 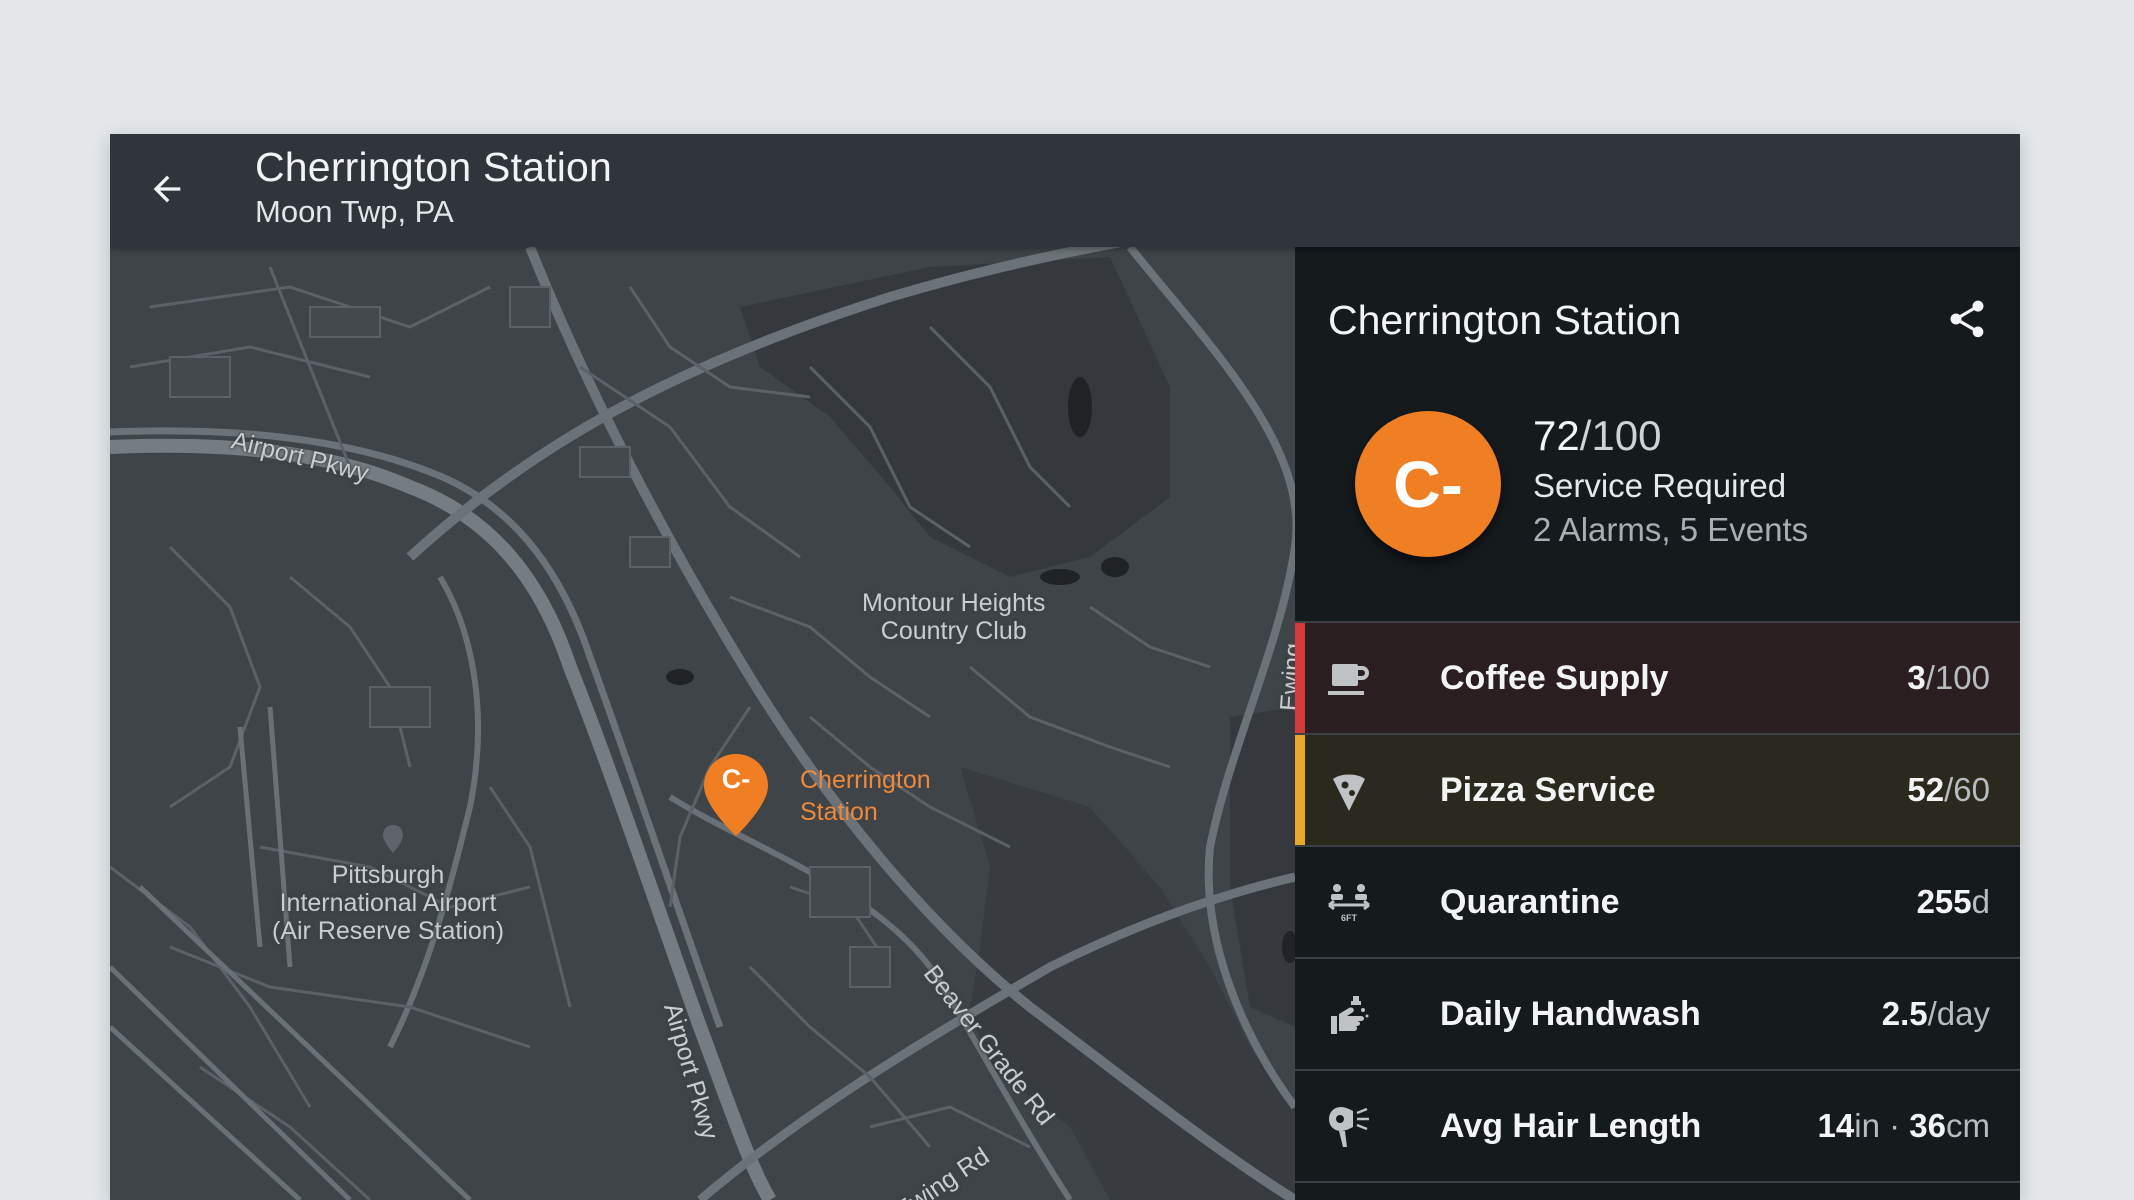 I want to click on panel-title: Cherrington Station, so click(x=1505, y=320).